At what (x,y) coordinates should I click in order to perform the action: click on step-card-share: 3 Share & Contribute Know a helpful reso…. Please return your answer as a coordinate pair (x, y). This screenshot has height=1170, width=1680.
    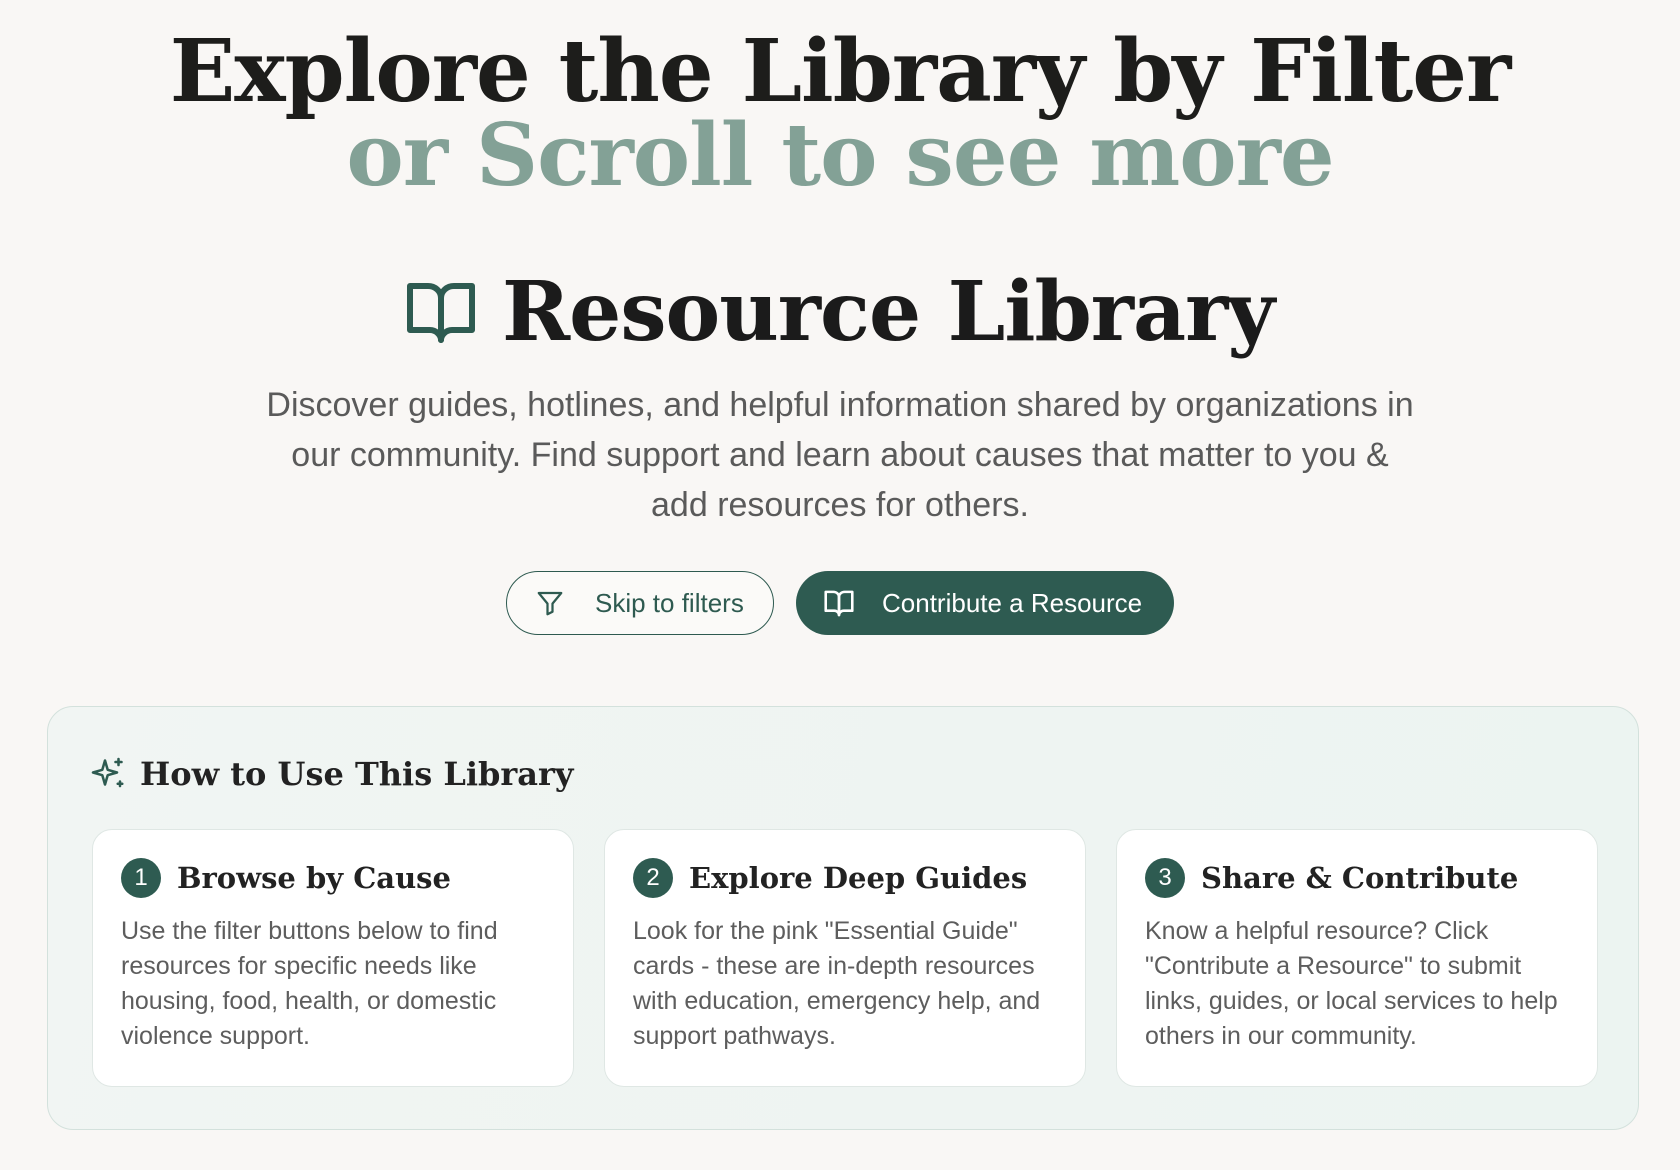
    Looking at the image, I should click on (1357, 958).